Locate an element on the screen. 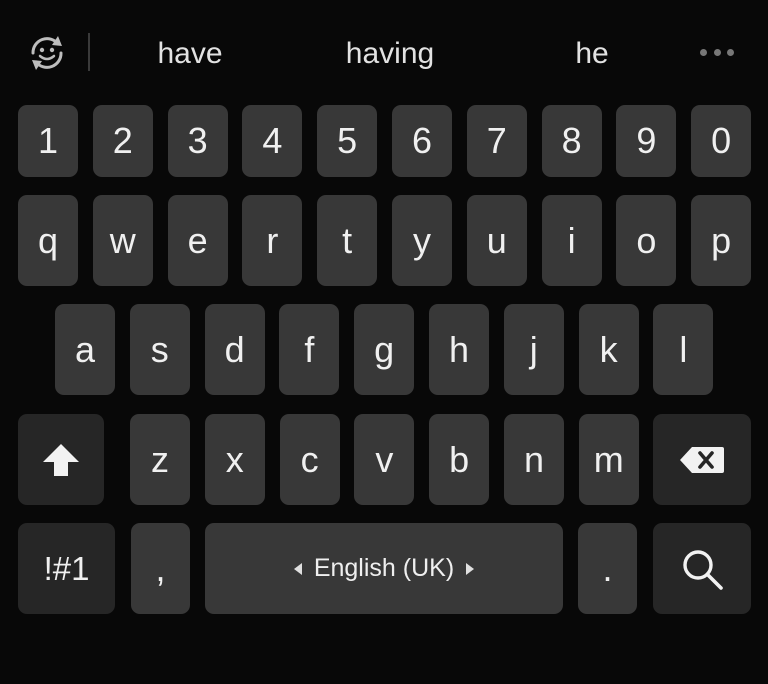  symbols-key-label: !#1 is located at coordinates (66, 568).